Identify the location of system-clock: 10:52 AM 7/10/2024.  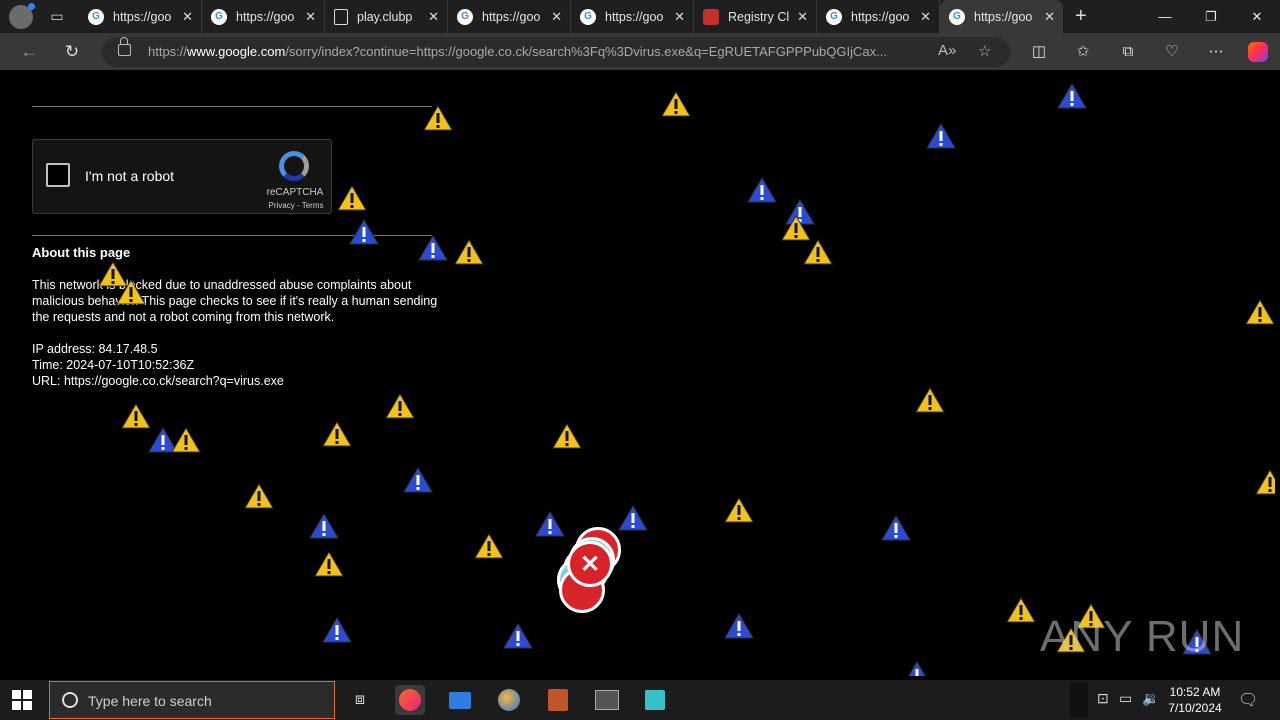
(1195, 700).